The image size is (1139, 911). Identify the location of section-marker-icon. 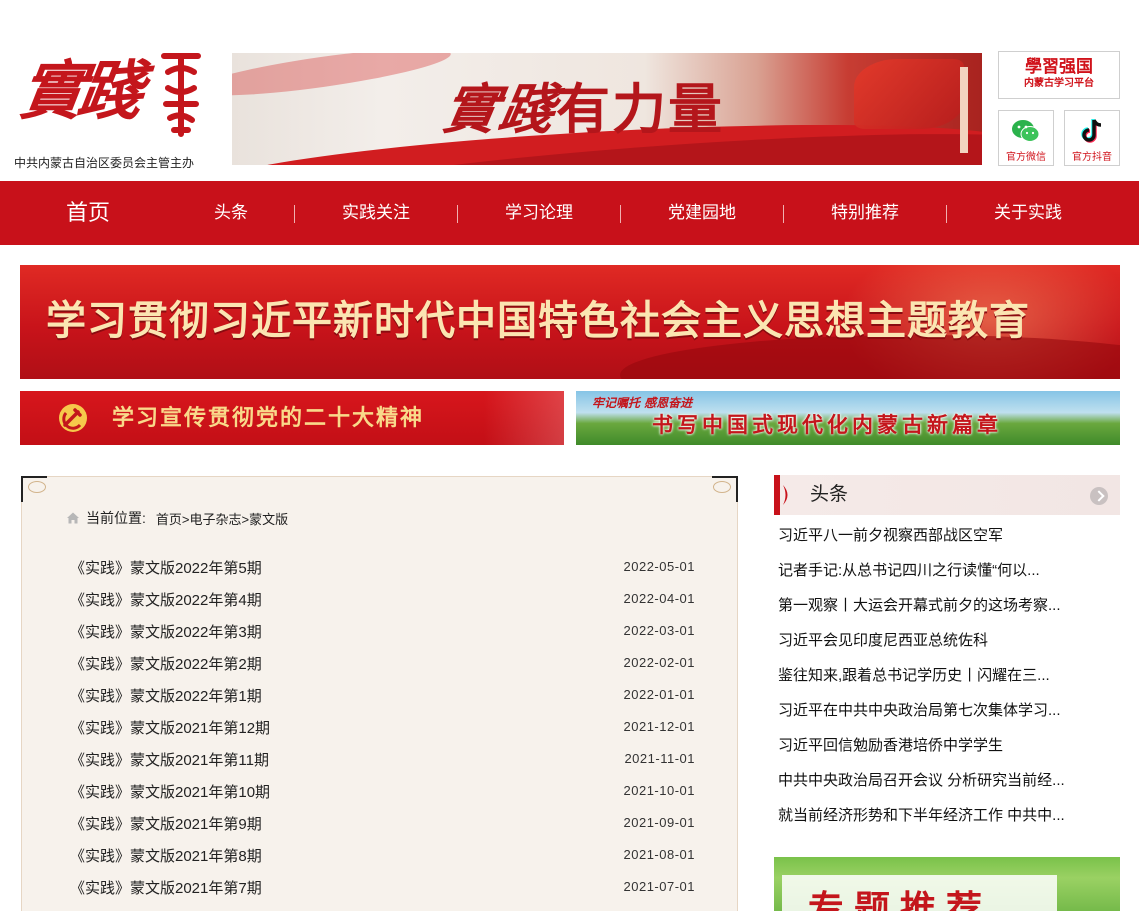
(781, 495).